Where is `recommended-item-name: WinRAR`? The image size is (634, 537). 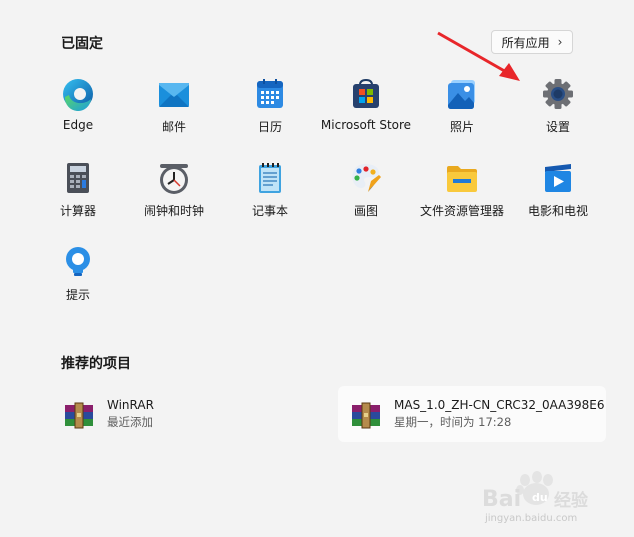
recommended-item-name: WinRAR is located at coordinates (130, 405).